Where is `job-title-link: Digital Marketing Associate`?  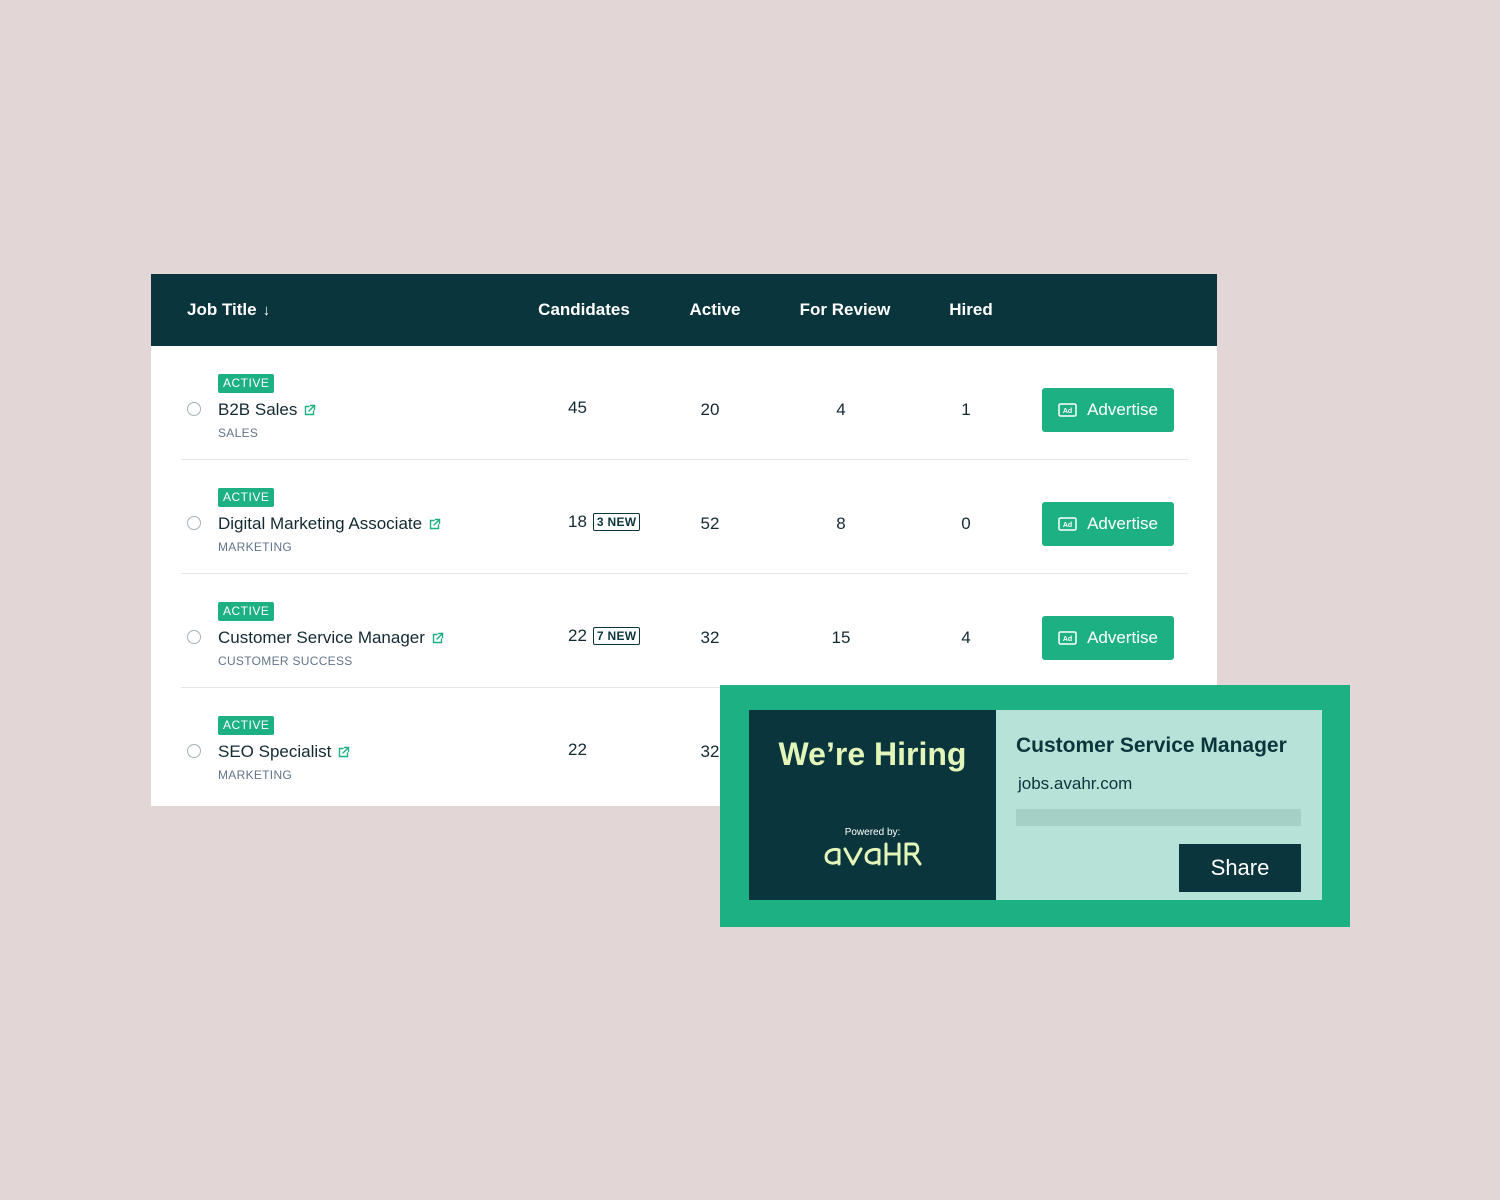 job-title-link: Digital Marketing Associate is located at coordinates (329, 524).